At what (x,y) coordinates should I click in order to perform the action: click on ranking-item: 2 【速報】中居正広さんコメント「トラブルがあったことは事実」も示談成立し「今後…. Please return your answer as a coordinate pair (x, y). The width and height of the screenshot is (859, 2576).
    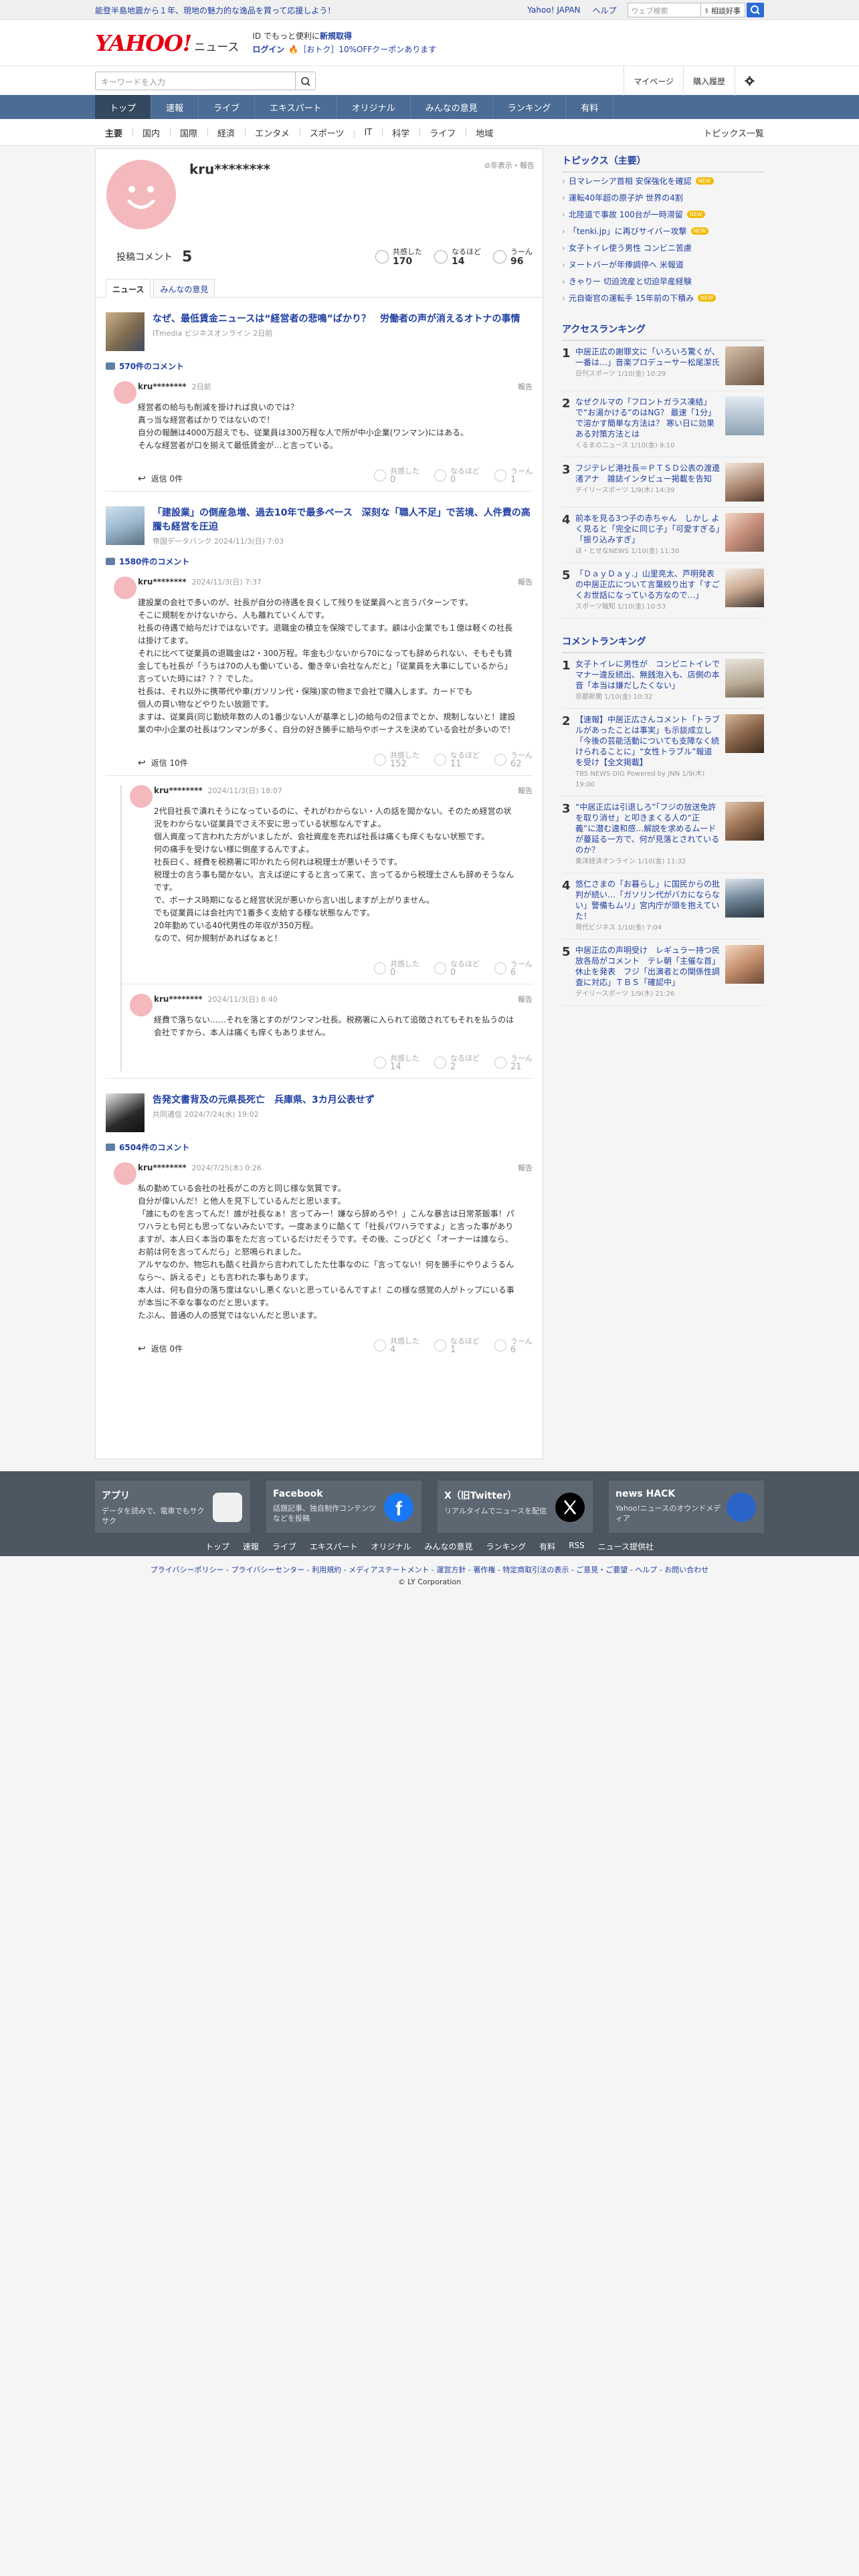
    Looking at the image, I should click on (663, 752).